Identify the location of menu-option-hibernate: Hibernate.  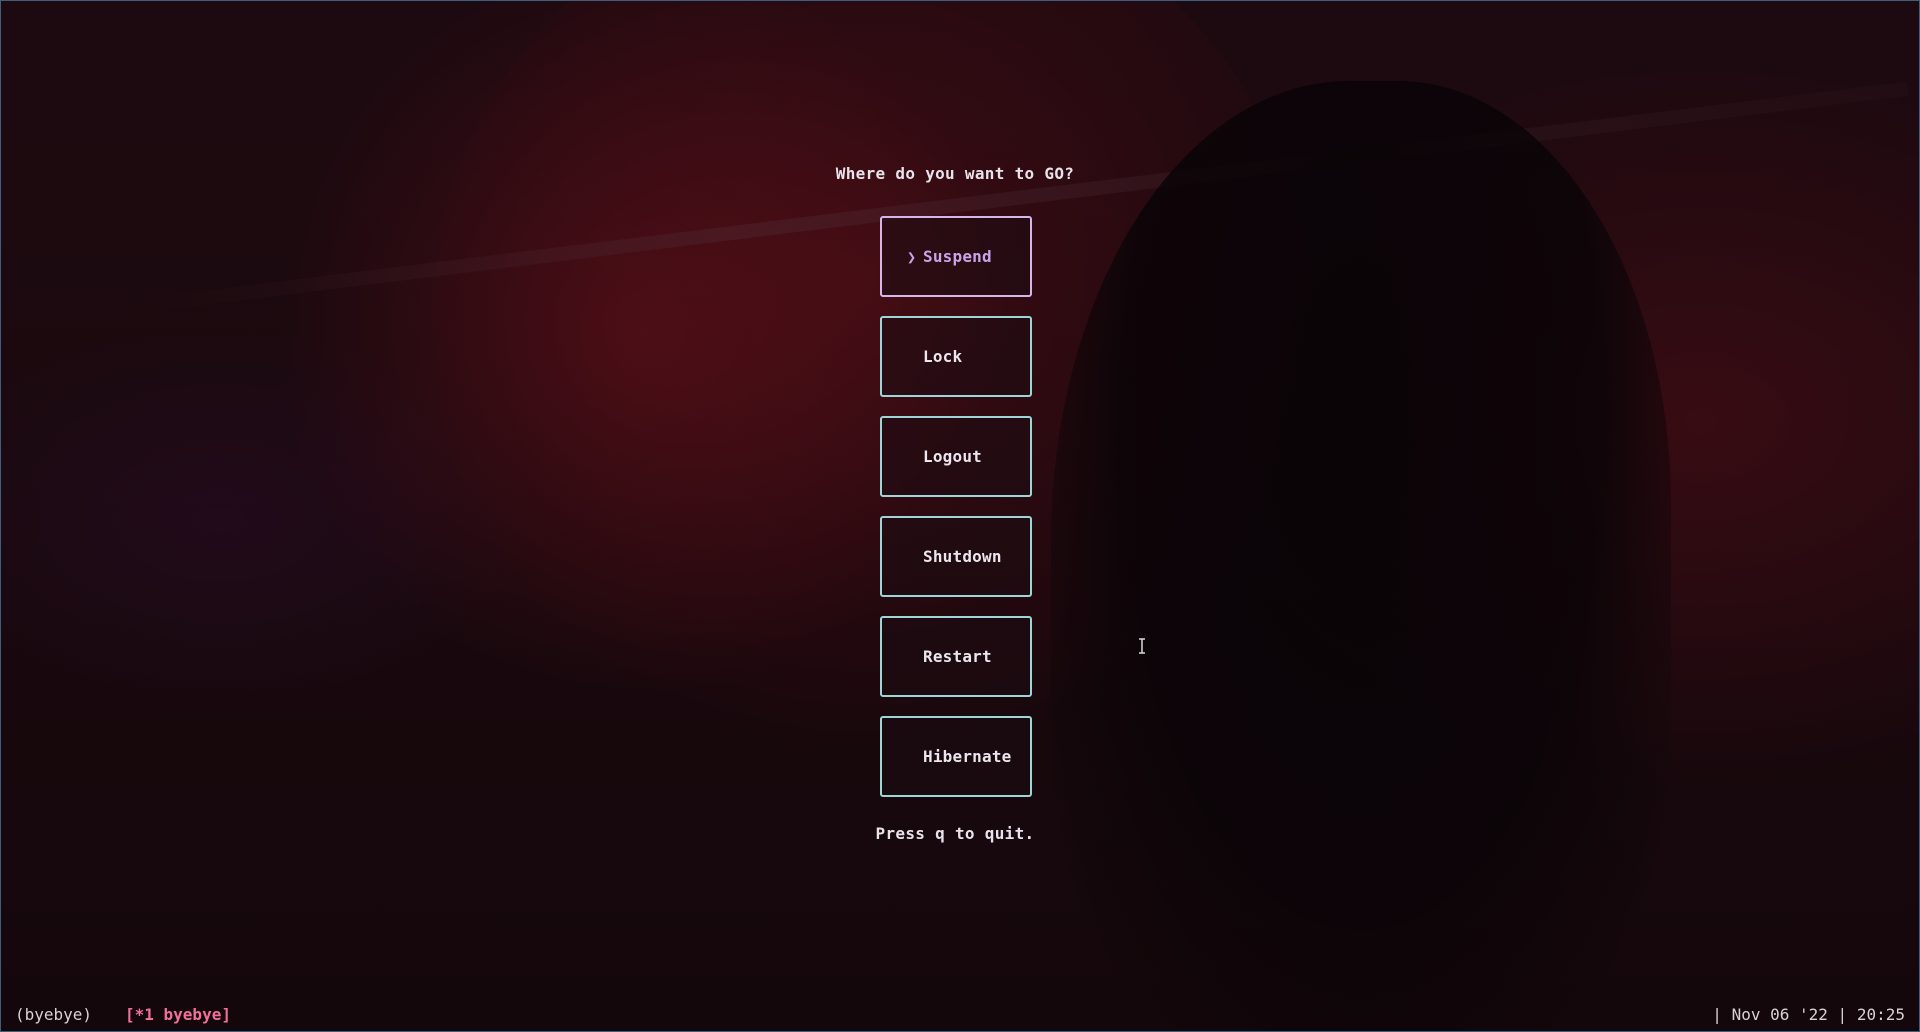
(956, 756).